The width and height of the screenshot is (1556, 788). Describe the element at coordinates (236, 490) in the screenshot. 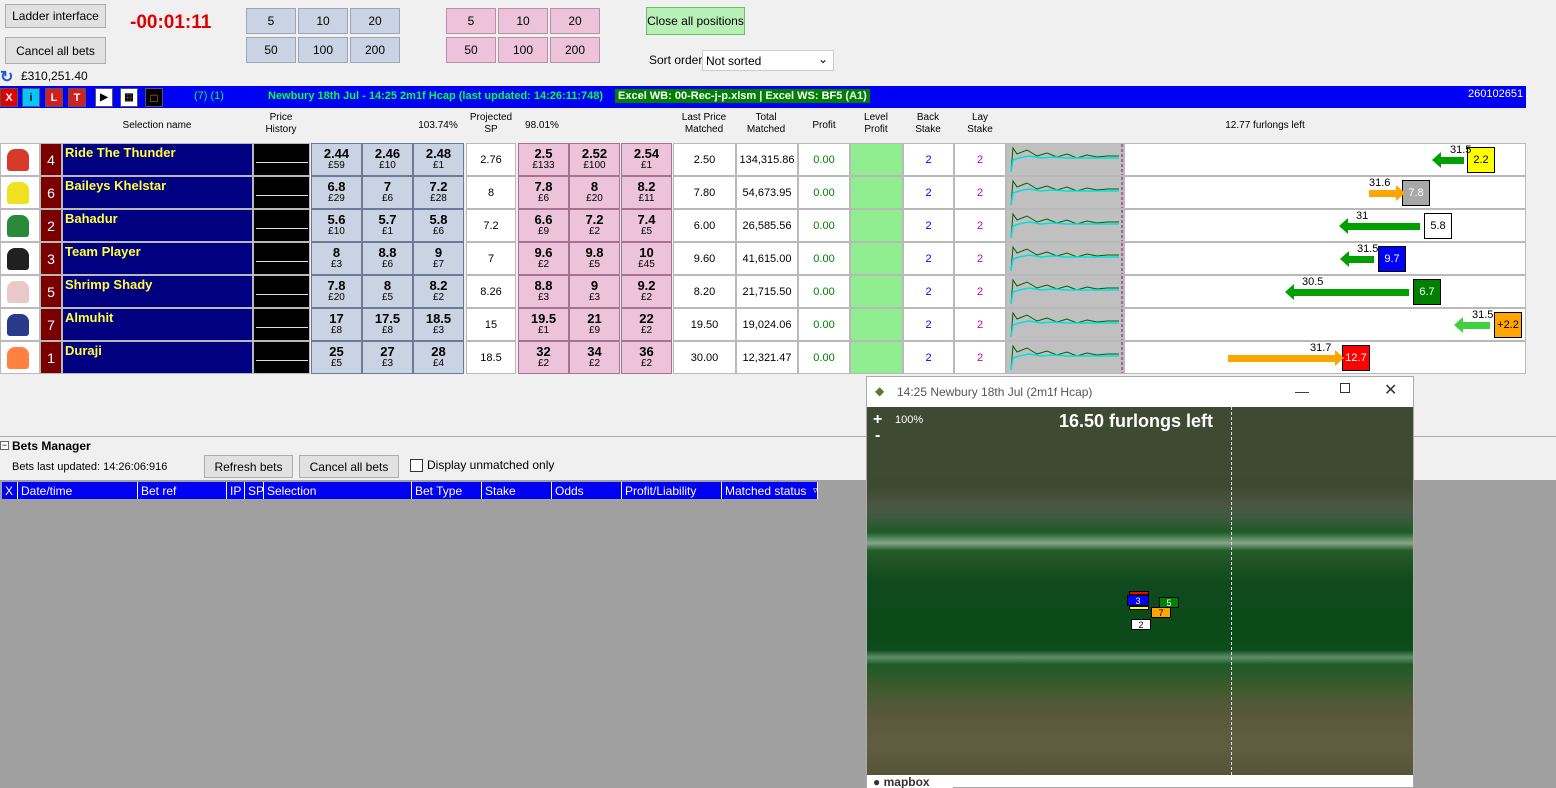

I see `bets-column-header: IP` at that location.